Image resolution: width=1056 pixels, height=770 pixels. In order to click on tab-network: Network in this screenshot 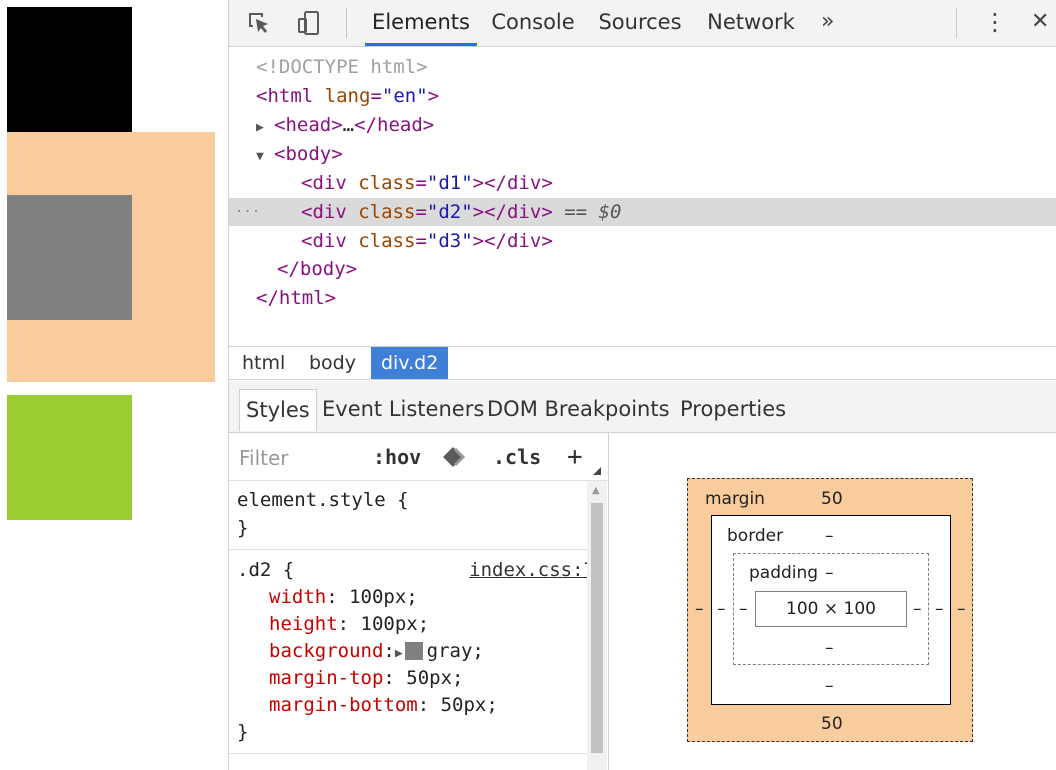, I will do `click(751, 23)`.